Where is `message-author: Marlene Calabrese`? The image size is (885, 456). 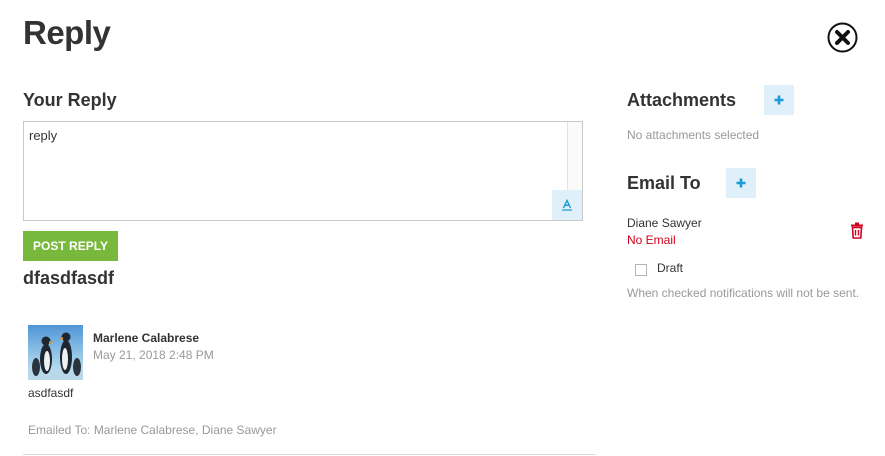
message-author: Marlene Calabrese is located at coordinates (146, 338).